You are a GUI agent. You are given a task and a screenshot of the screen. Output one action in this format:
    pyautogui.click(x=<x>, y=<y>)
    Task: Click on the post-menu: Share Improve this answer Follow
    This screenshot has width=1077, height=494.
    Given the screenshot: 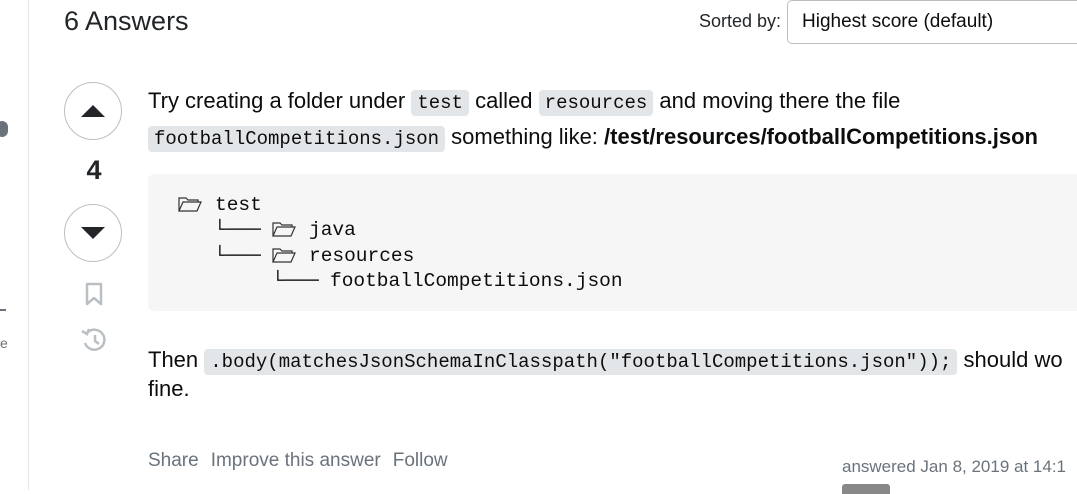 What is the action you would take?
    pyautogui.click(x=298, y=461)
    